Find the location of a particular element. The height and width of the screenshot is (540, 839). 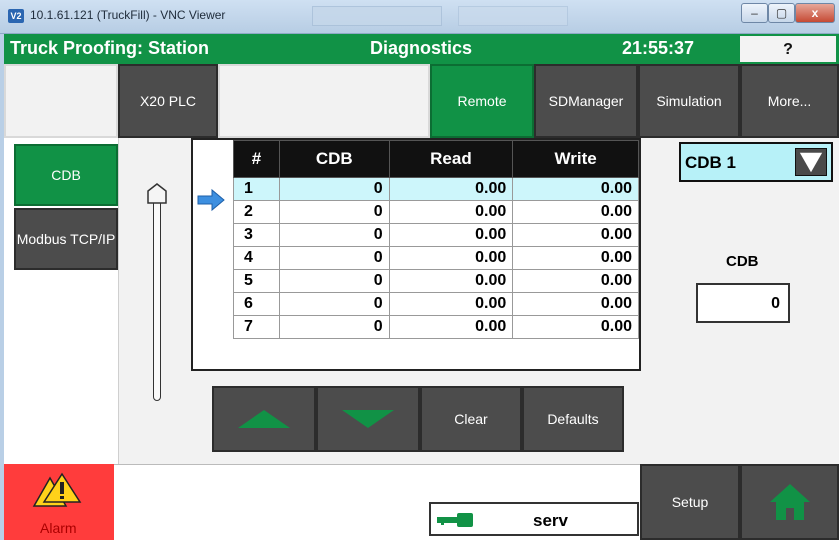

table-row: 2 0 0.00 0.00 is located at coordinates (436, 212).